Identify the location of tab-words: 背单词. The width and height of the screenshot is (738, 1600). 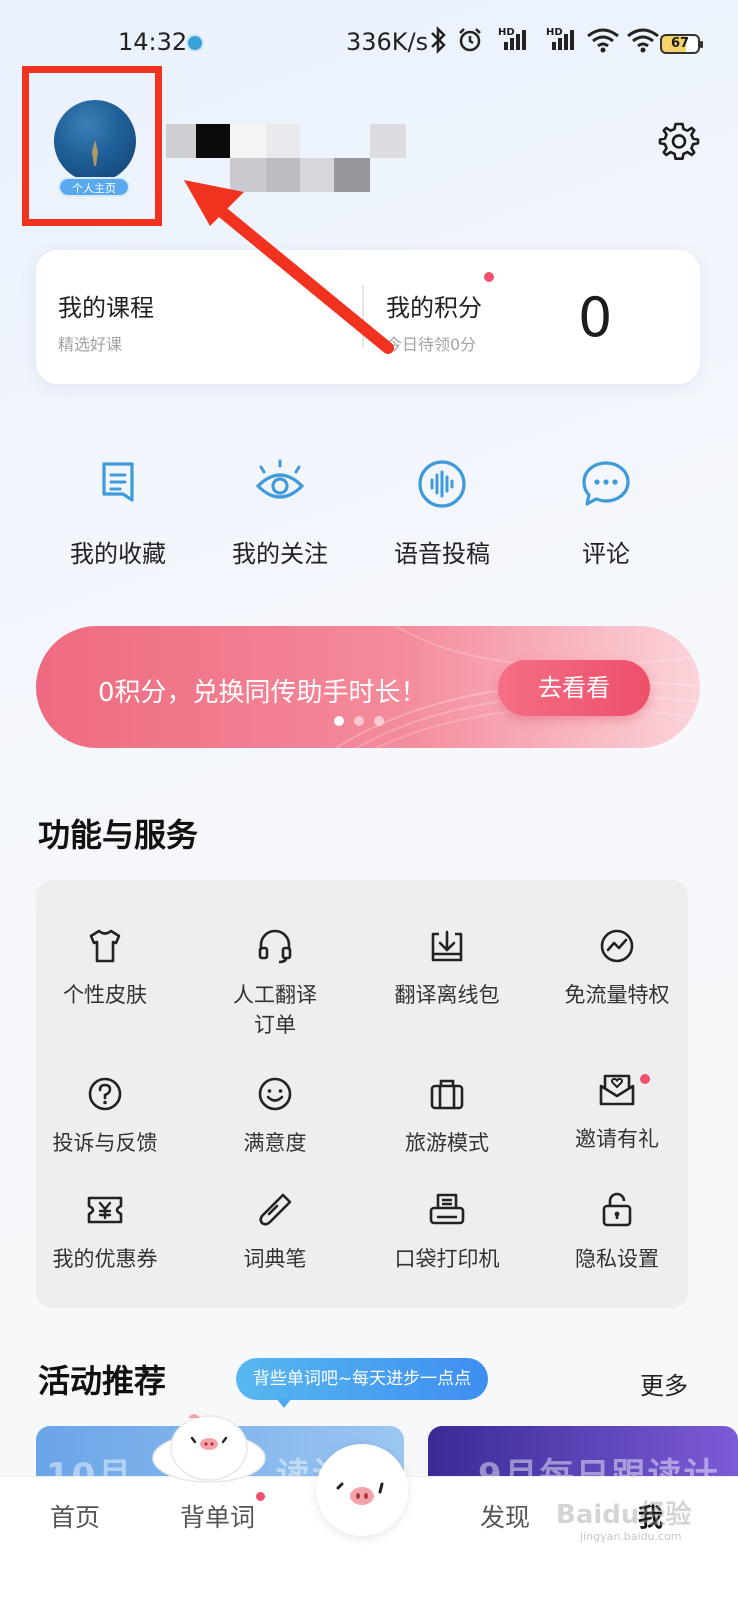
(217, 1516).